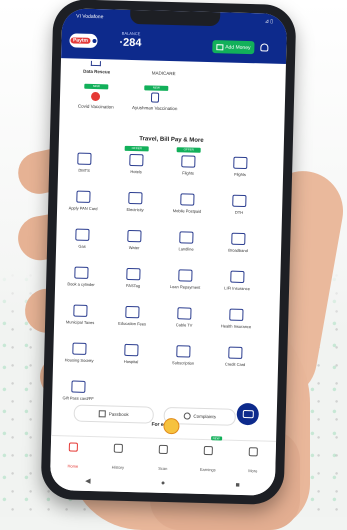 This screenshot has width=347, height=530. I want to click on service-label: Broadband, so click(238, 250).